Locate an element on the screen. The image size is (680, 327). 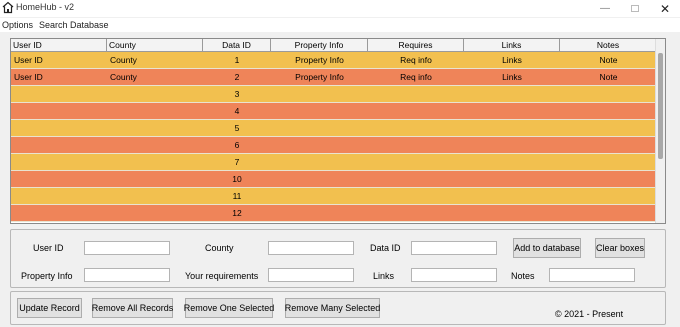
table-row: 3 is located at coordinates (334, 94).